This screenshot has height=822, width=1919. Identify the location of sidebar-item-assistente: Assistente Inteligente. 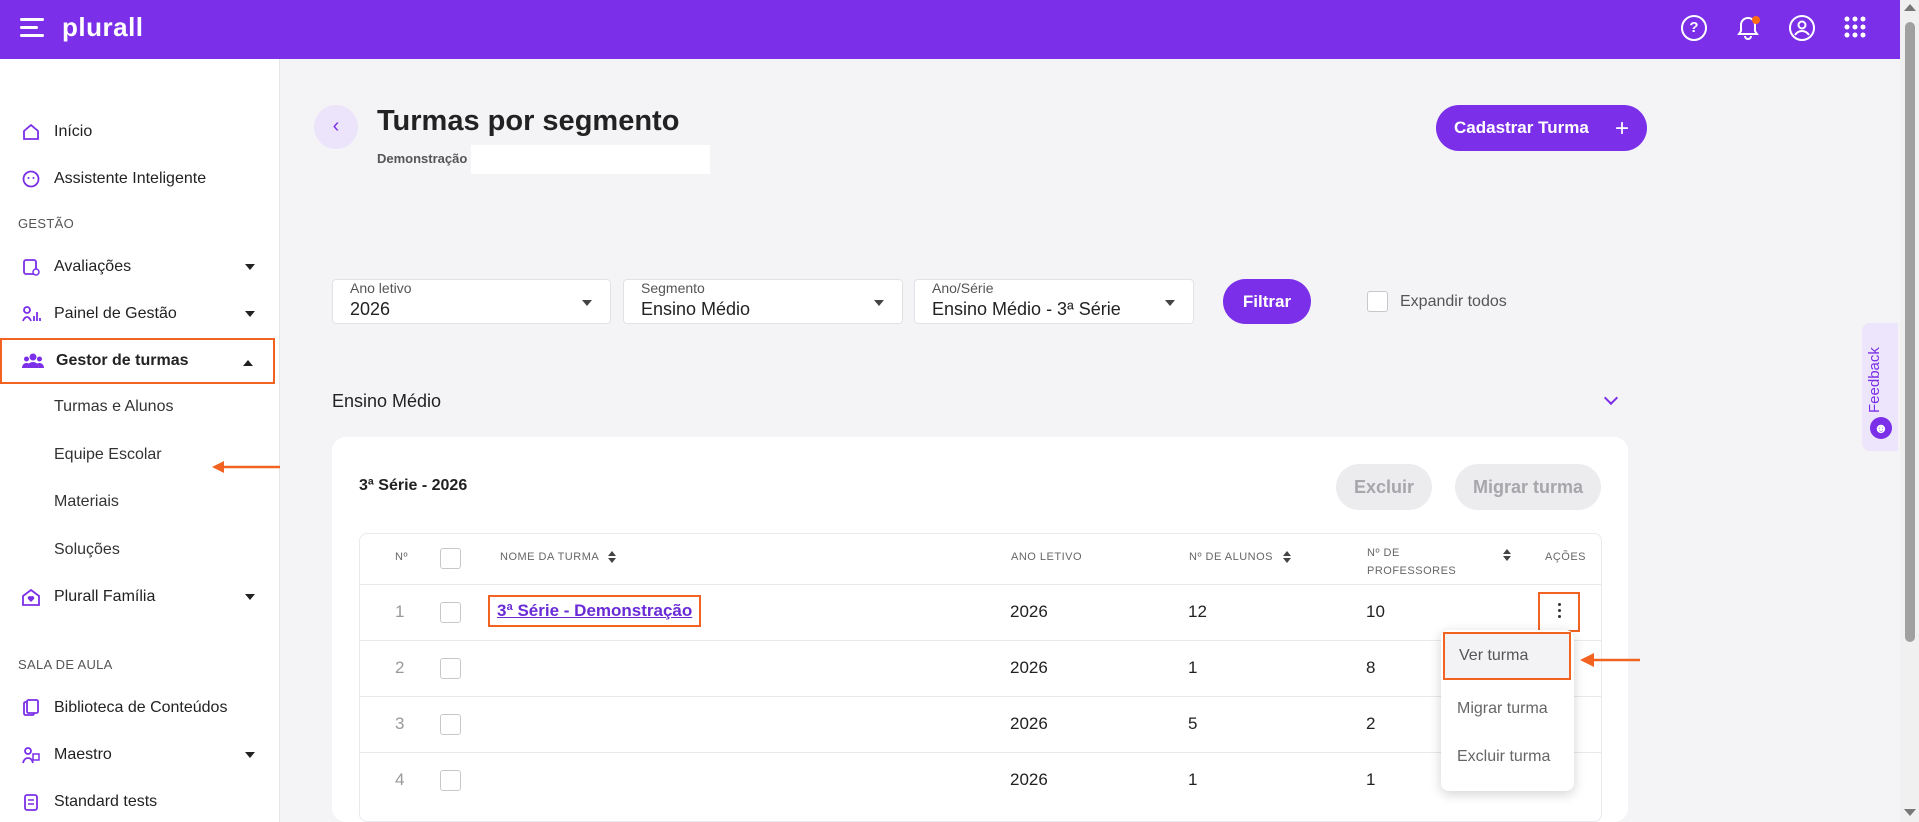
(137, 179).